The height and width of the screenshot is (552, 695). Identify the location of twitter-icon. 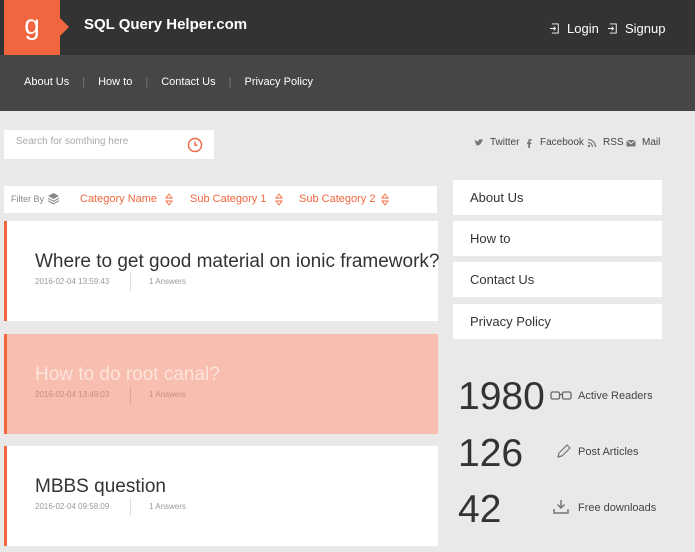
(479, 142).